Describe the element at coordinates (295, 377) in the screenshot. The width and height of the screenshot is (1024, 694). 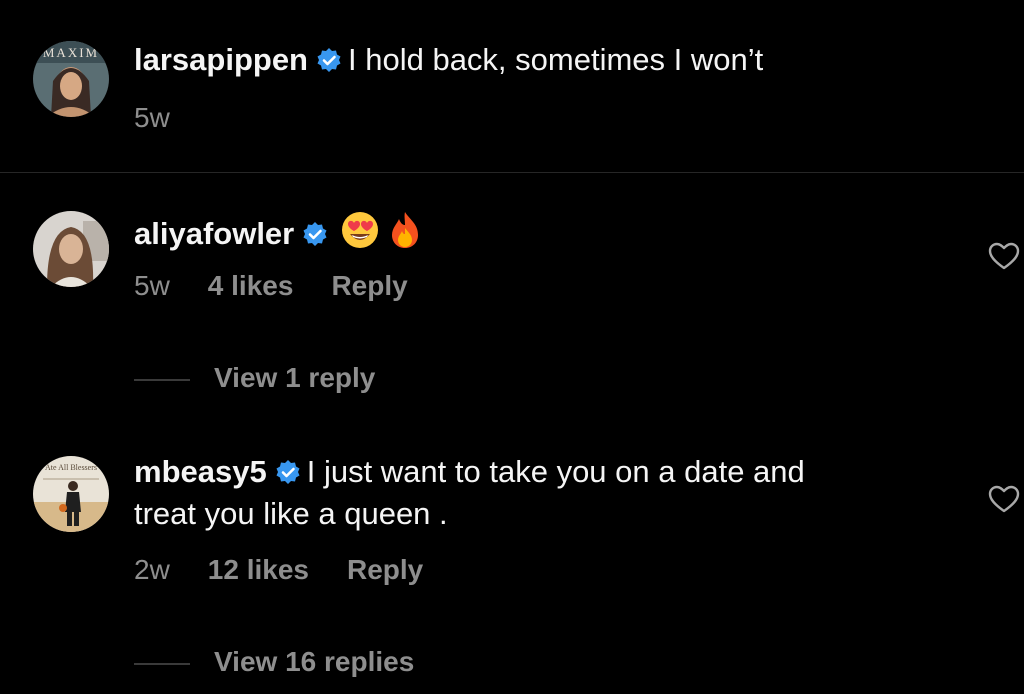
I see `view-replies-label: View 1 reply` at that location.